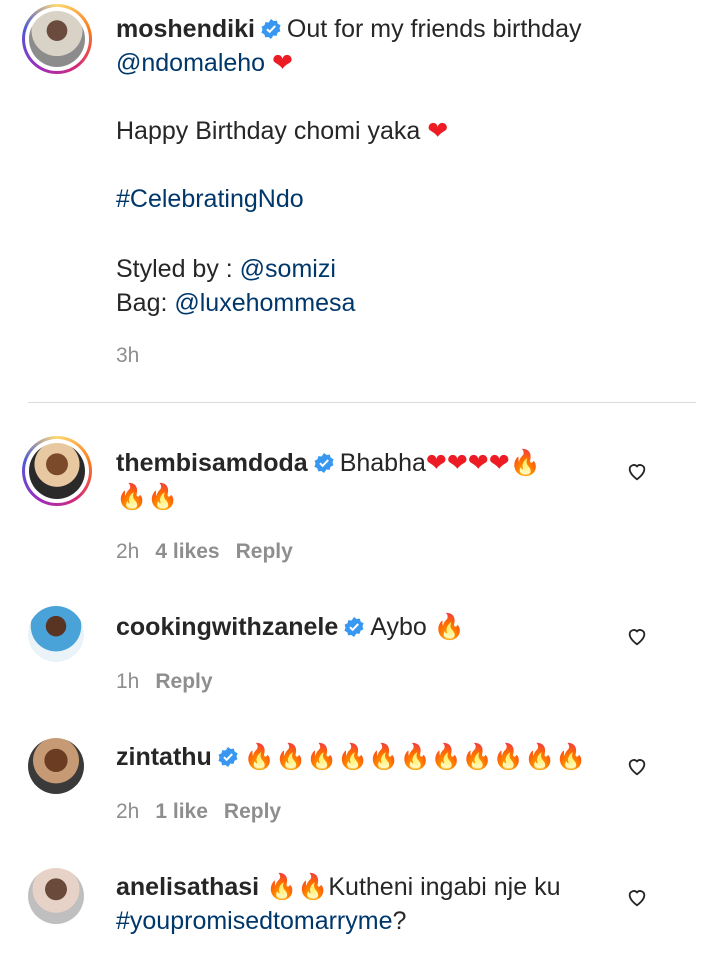 This screenshot has width=720, height=960. What do you see at coordinates (399, 921) in the screenshot?
I see `comment-suffix: ?` at bounding box center [399, 921].